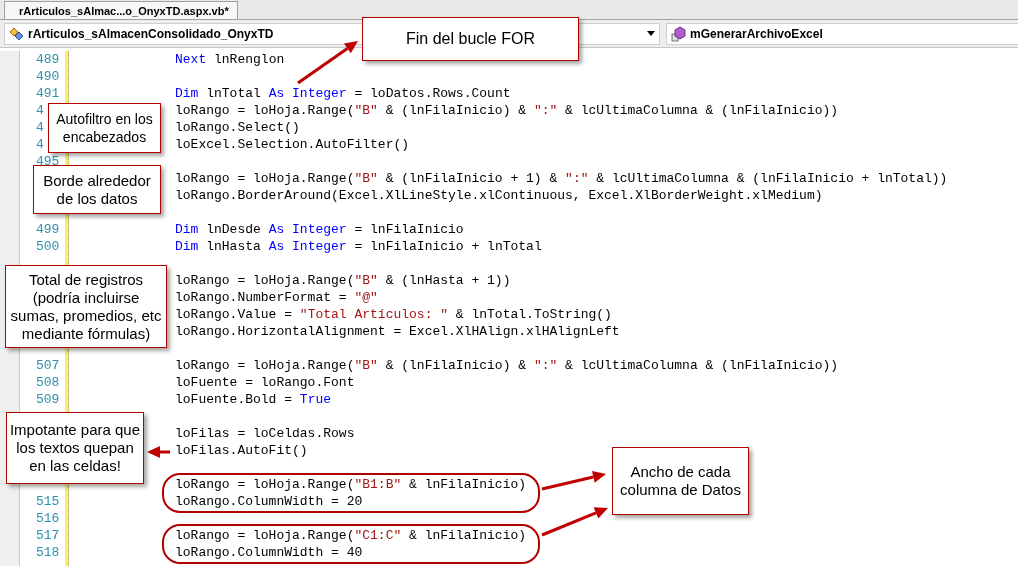 The width and height of the screenshot is (1018, 566). What do you see at coordinates (253, 399) in the screenshot?
I see `code-line: loFuente.Bold = True` at bounding box center [253, 399].